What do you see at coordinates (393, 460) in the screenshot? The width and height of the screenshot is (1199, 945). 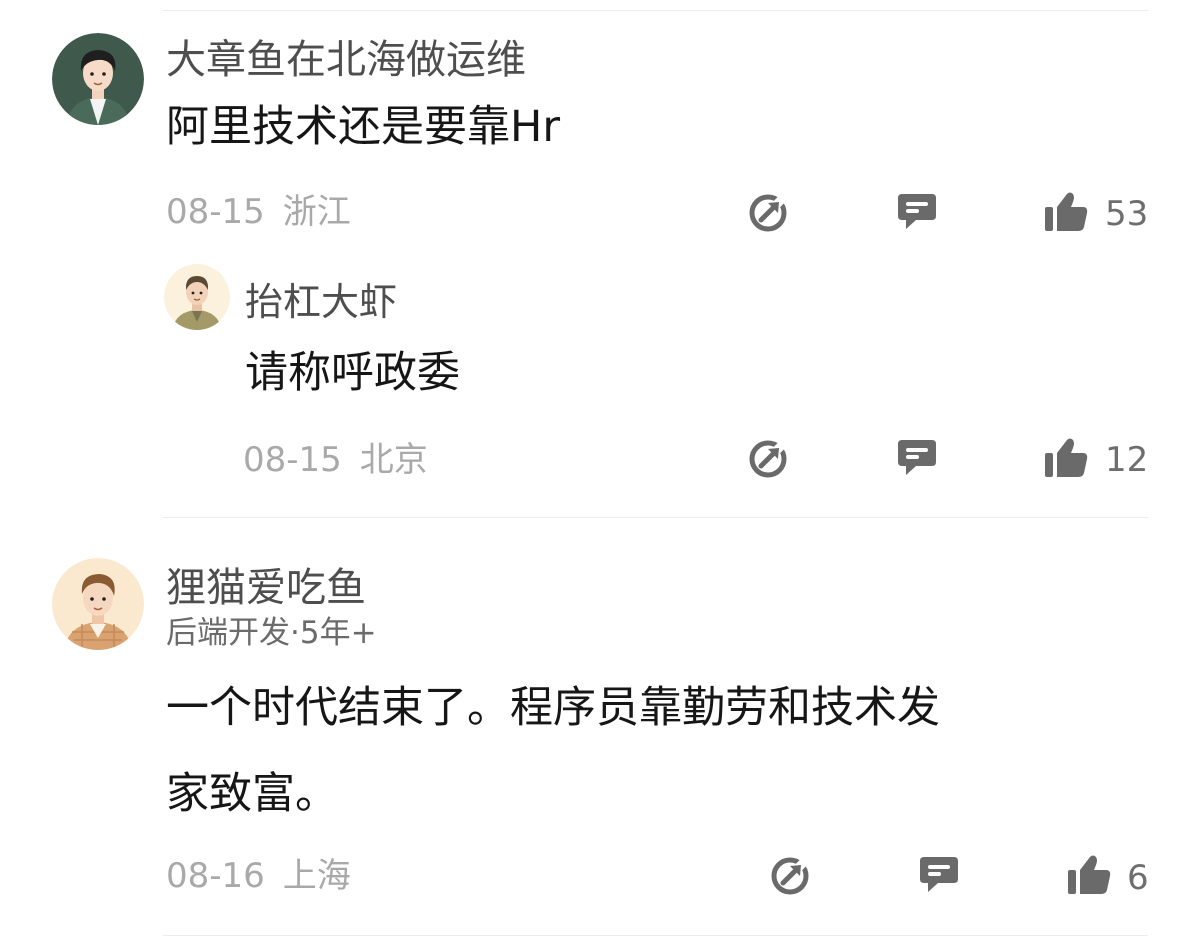 I see `reply-location: 北京` at bounding box center [393, 460].